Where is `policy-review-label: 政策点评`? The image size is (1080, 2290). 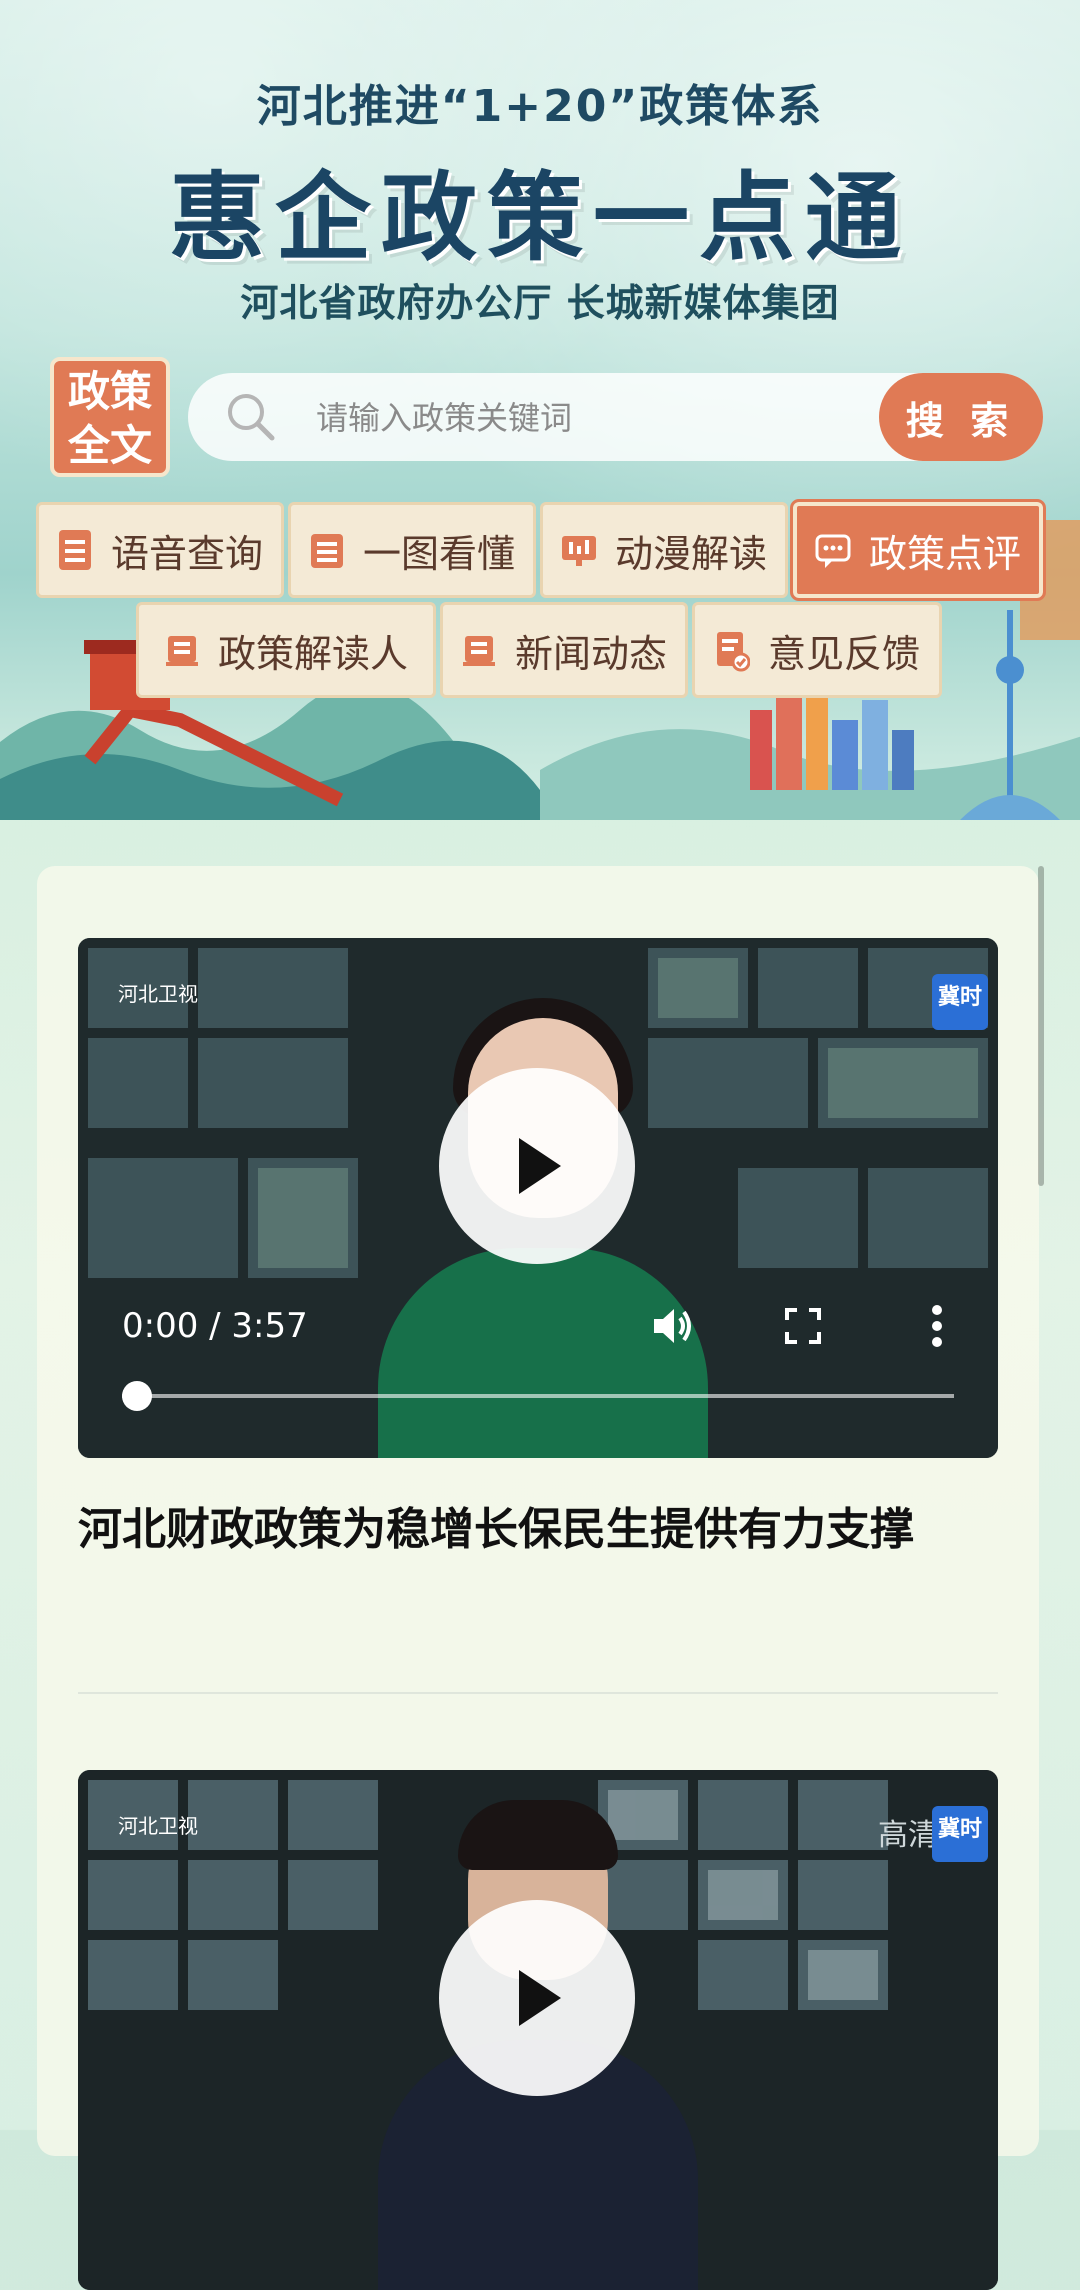
policy-review-label: 政策点评 is located at coordinates (944, 553).